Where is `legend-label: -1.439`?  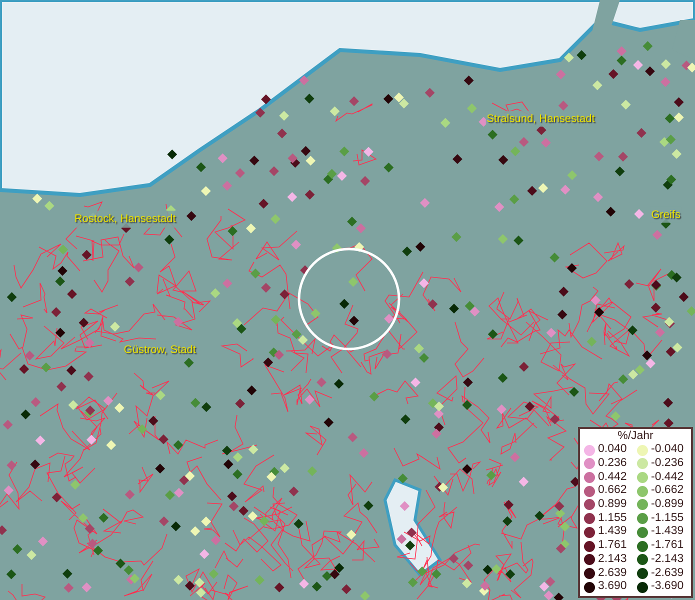 legend-label: -1.439 is located at coordinates (668, 532).